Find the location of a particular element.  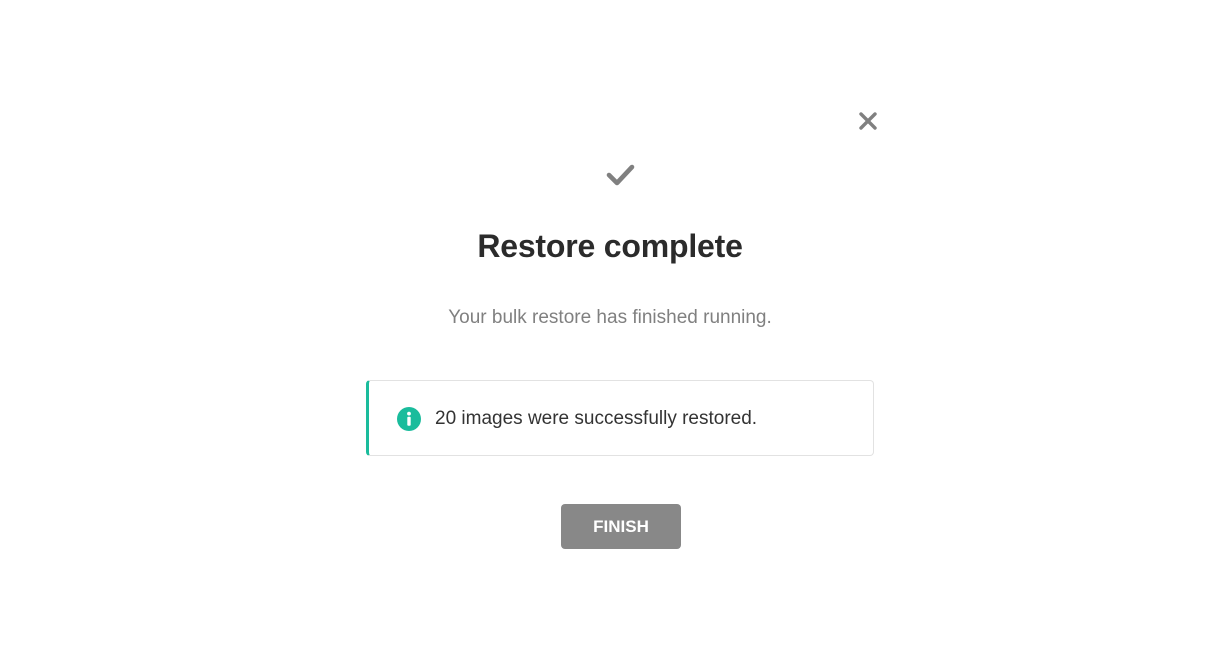

dialog-subtitle: Your bulk restore has finished running. is located at coordinates (610, 317).